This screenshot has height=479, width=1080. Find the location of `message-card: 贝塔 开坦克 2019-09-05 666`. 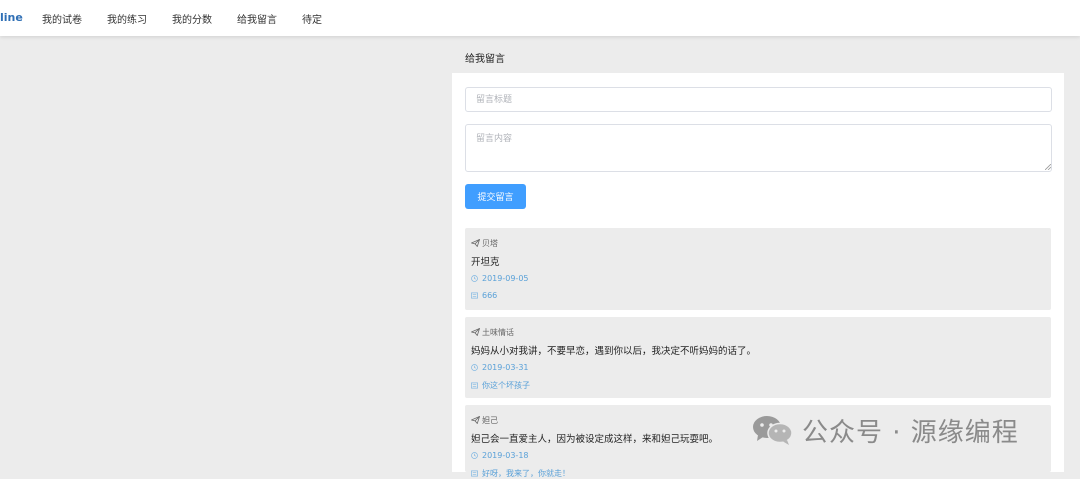

message-card: 贝塔 开坦克 2019-09-05 666 is located at coordinates (758, 269).